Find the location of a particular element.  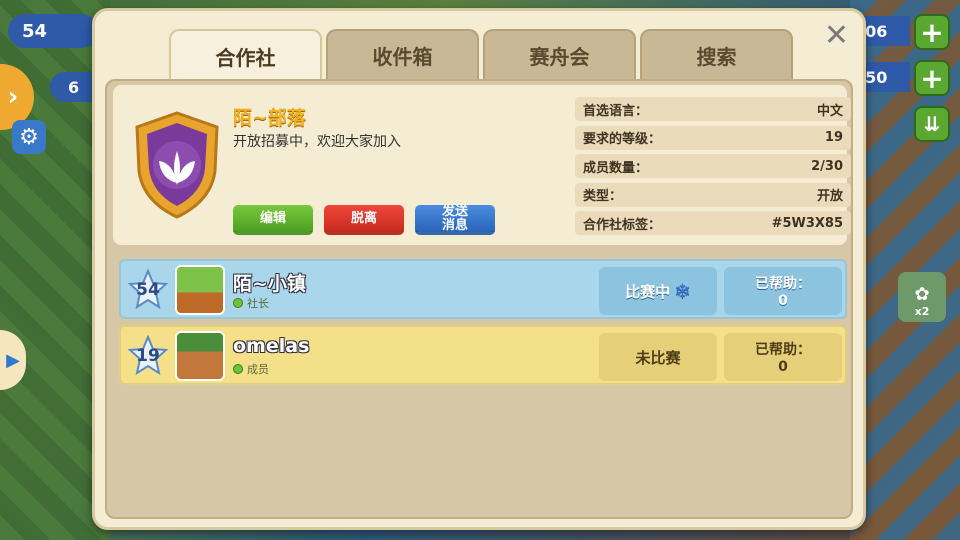

member-level: 54 is located at coordinates (148, 290).